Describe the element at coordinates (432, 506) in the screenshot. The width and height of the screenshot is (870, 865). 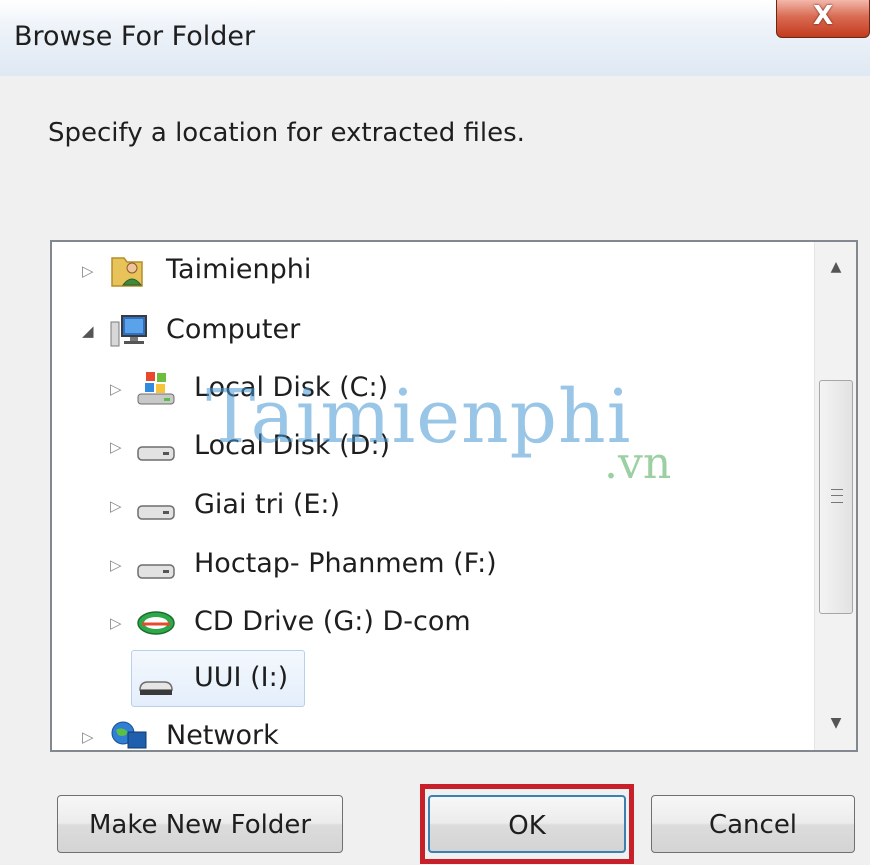
I see `tree-item-giai-tri-e: ▷ Giai tri (E:)` at that location.